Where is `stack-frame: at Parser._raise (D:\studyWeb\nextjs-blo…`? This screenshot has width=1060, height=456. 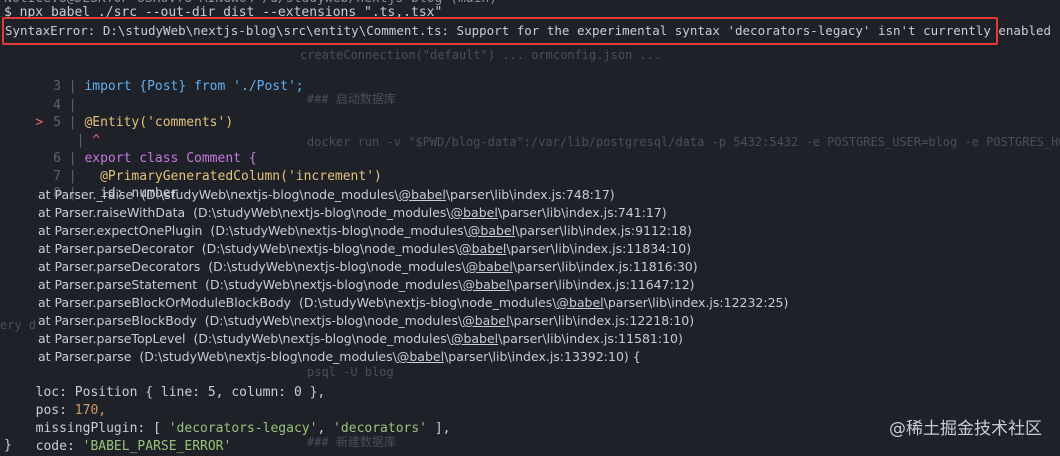 stack-frame: at Parser._raise (D:\studyWeb\nextjs-blo… is located at coordinates (326, 194).